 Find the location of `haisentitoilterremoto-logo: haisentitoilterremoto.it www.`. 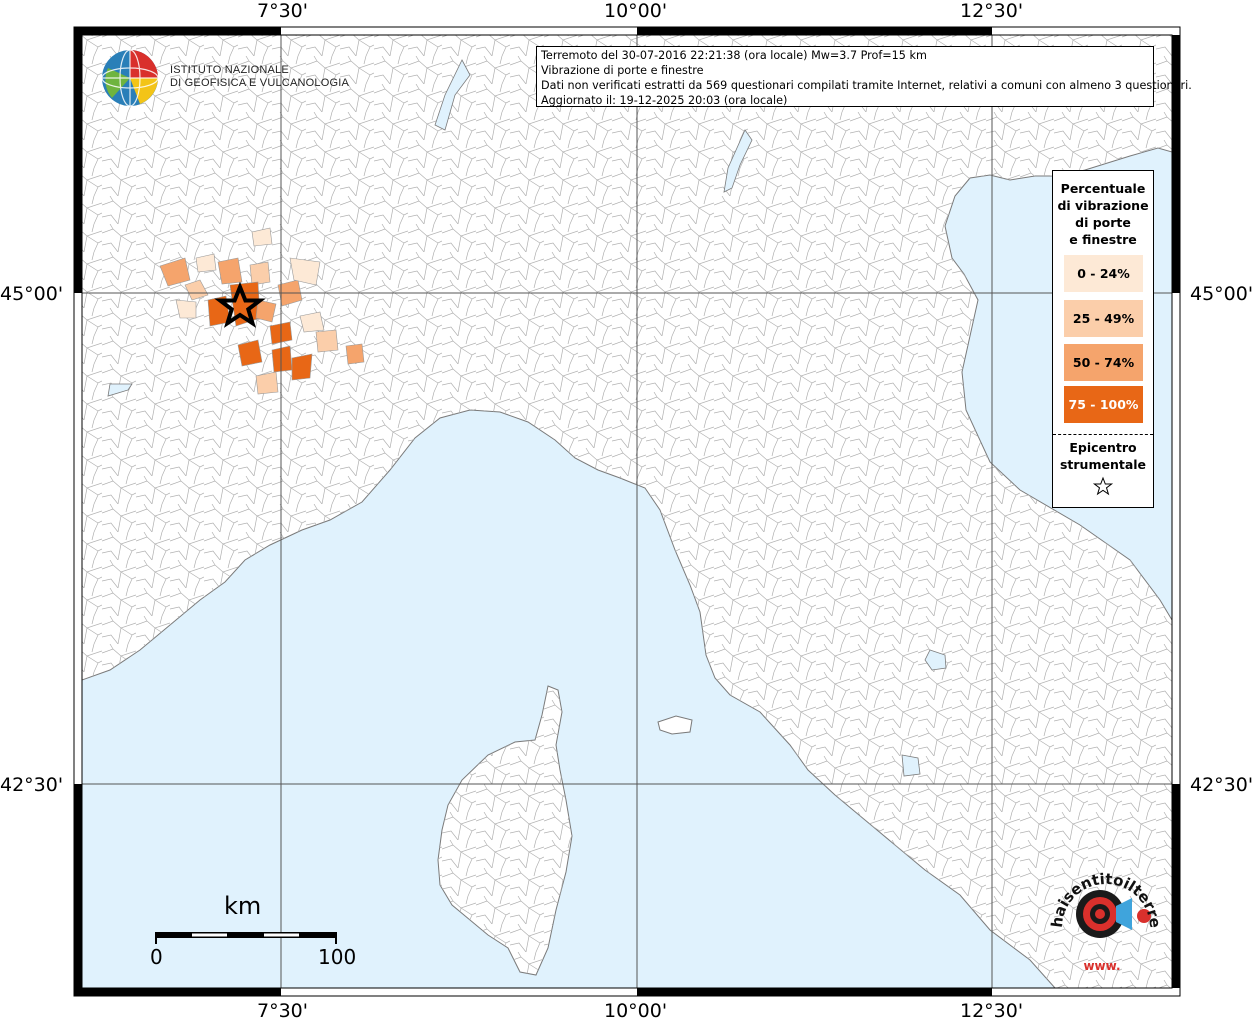

haisentitoilterremoto-logo: haisentitoilterremoto.it www. is located at coordinates (1102, 915).